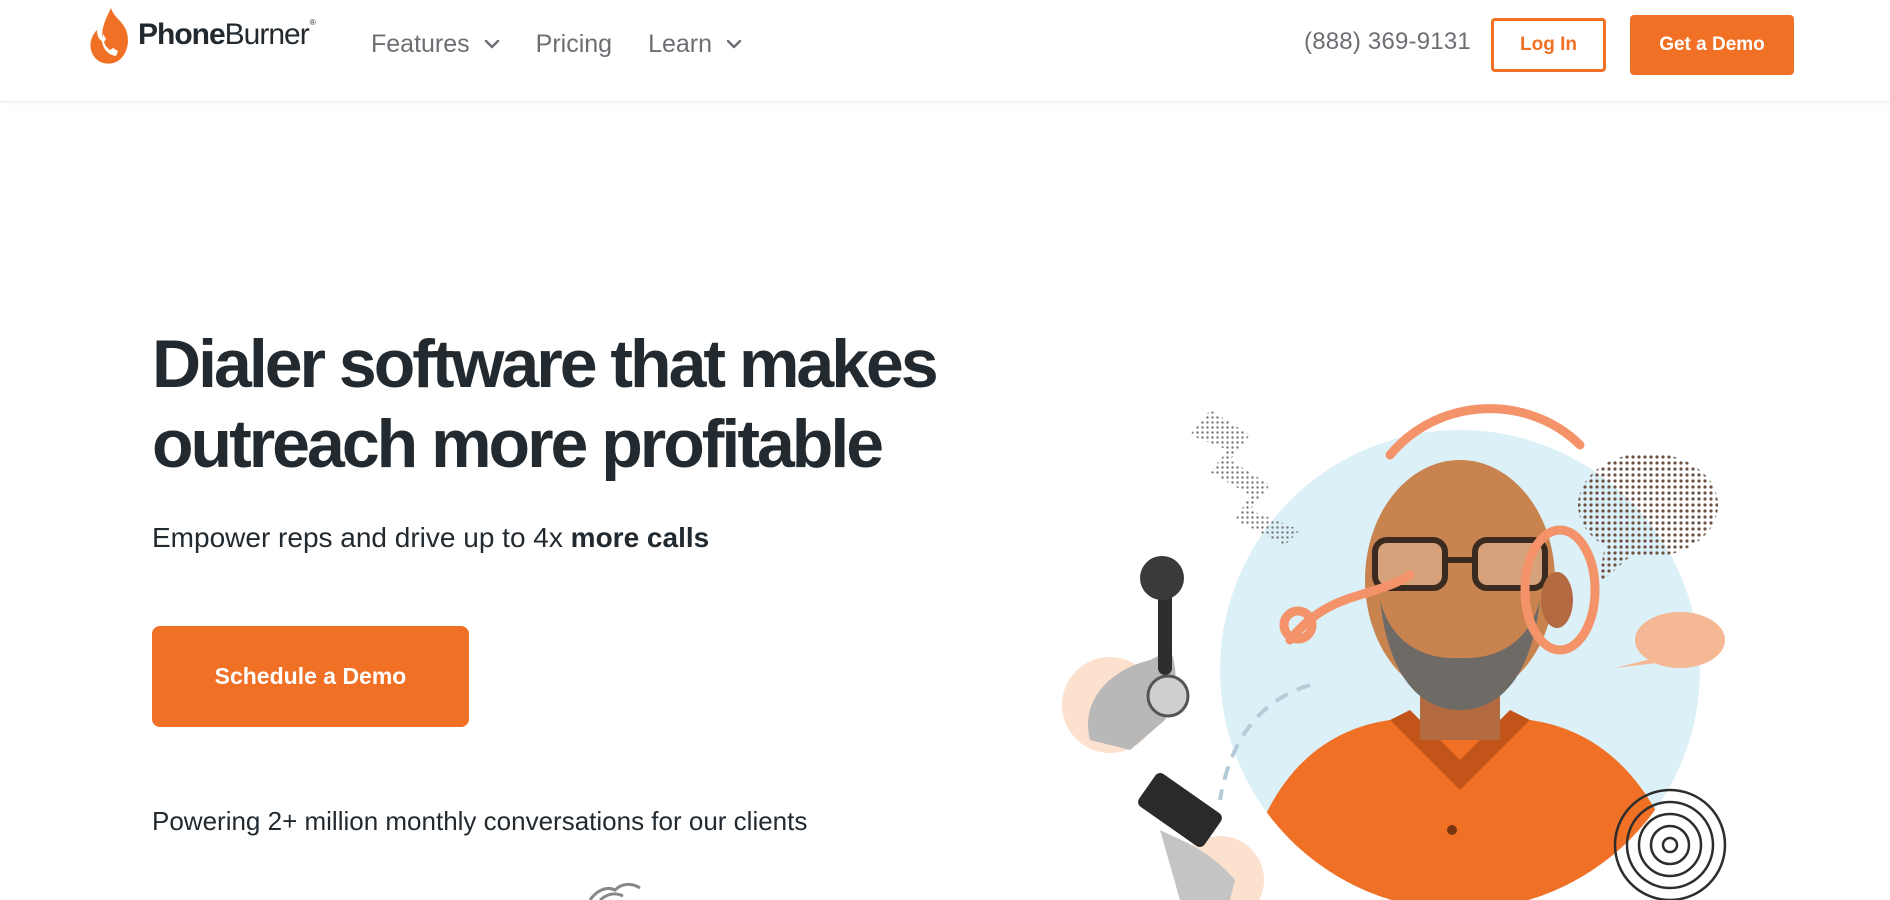 The height and width of the screenshot is (900, 1890). I want to click on telephone-handset-icon, so click(1126, 654).